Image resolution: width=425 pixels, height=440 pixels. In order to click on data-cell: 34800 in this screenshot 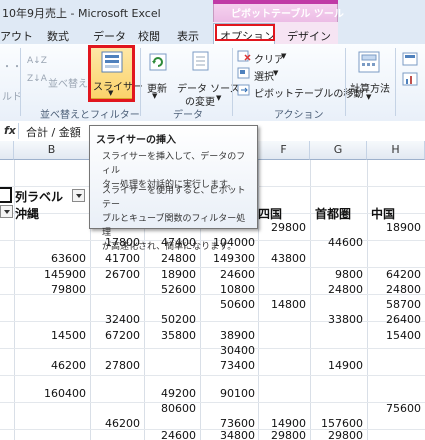, I will do `click(237, 434)`.